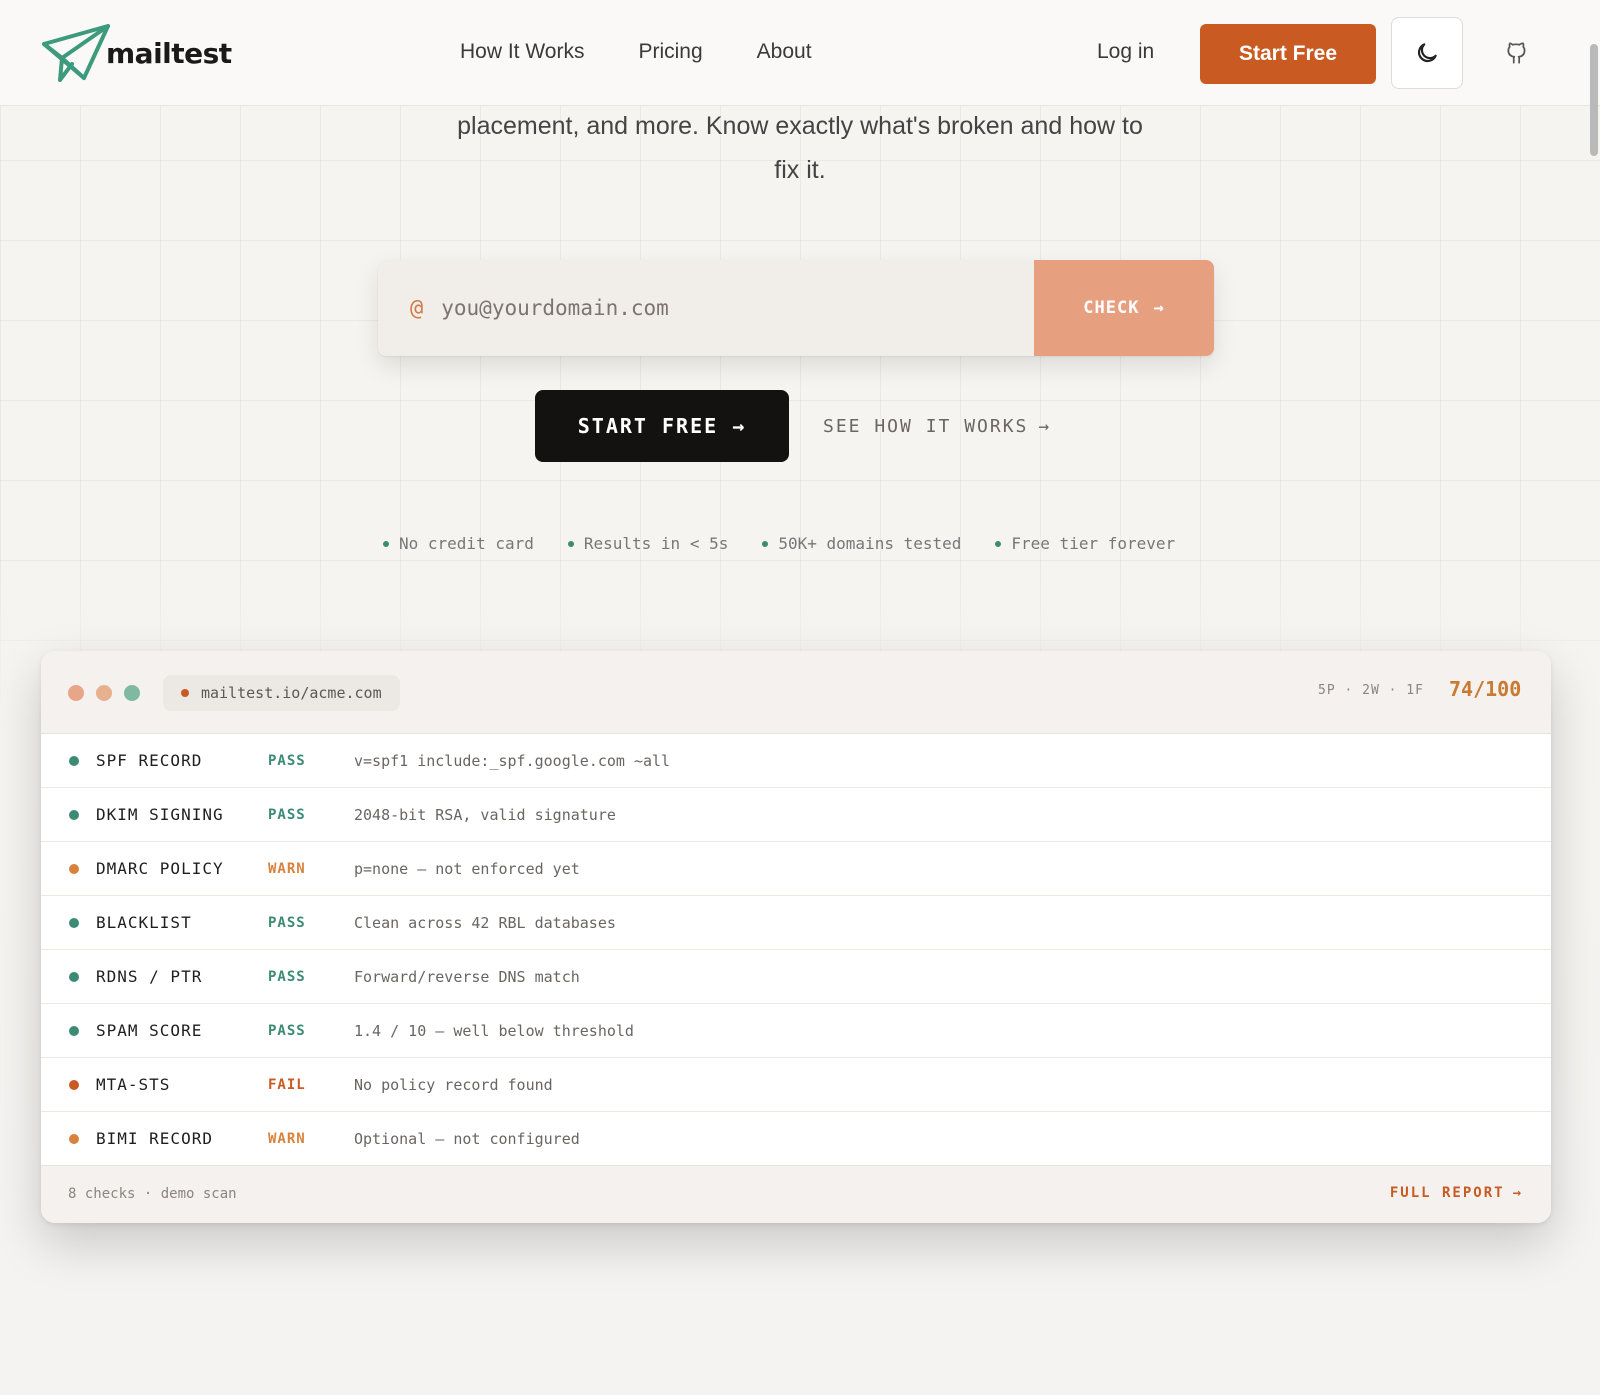 Image resolution: width=1600 pixels, height=1395 pixels. Describe the element at coordinates (636, 52) in the screenshot. I see `main-nav: How It Works Pricing About` at that location.